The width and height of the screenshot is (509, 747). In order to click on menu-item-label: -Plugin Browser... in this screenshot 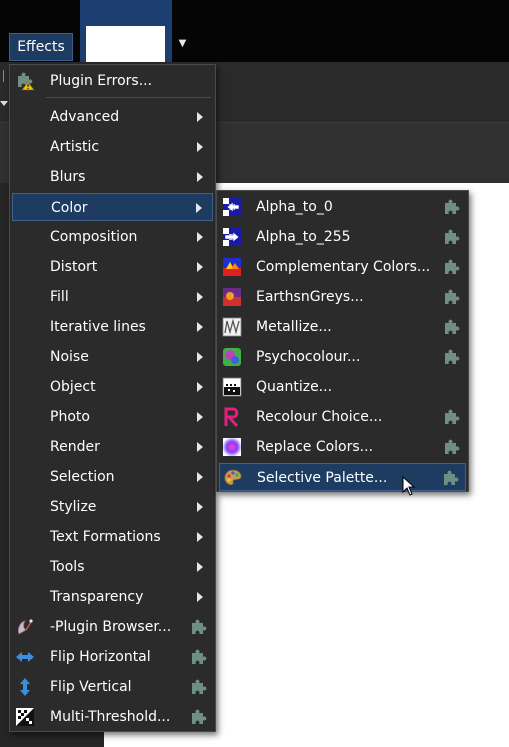, I will do `click(111, 627)`.